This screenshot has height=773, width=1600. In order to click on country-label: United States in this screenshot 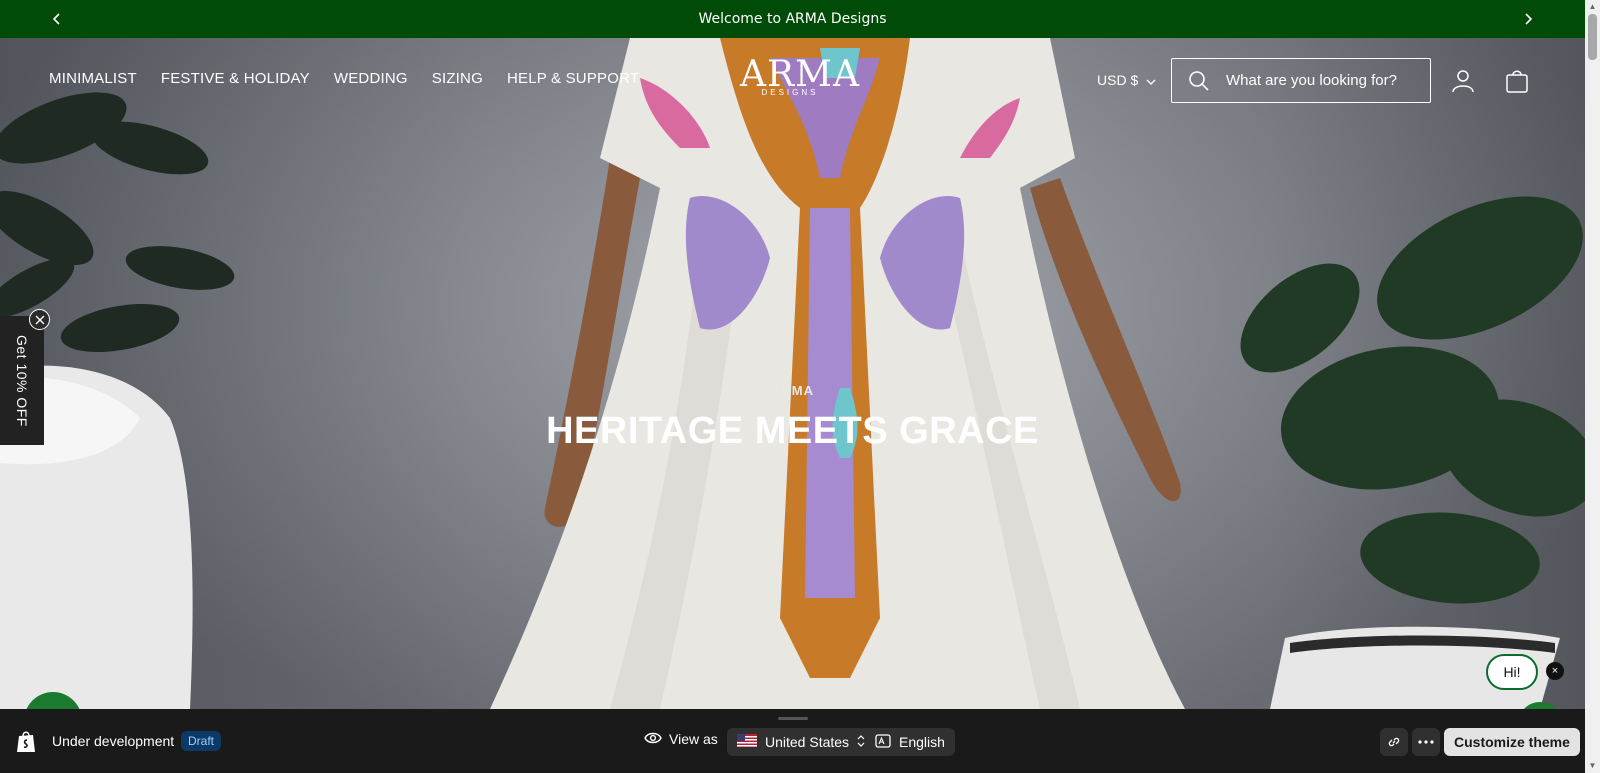, I will do `click(807, 742)`.